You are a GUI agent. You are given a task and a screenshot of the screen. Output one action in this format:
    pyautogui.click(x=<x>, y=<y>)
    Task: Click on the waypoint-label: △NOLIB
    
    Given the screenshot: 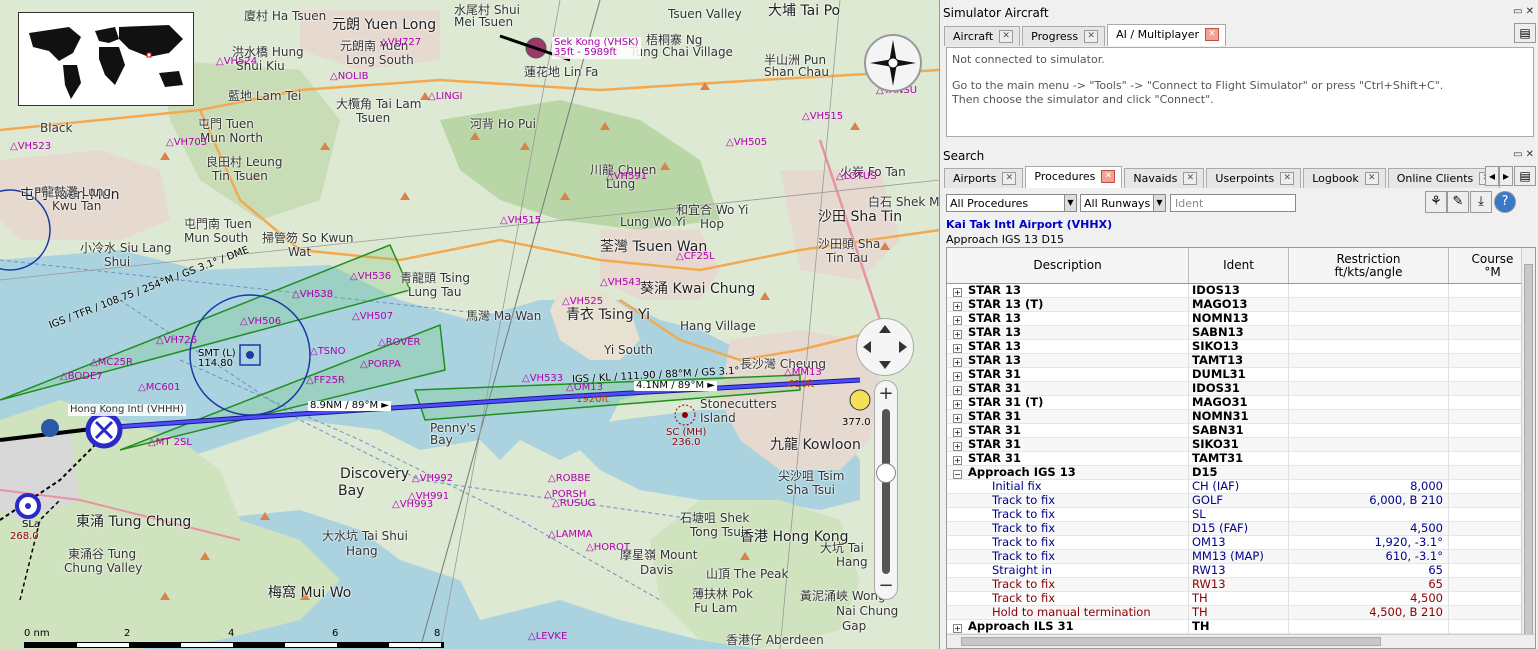 What is the action you would take?
    pyautogui.click(x=349, y=77)
    